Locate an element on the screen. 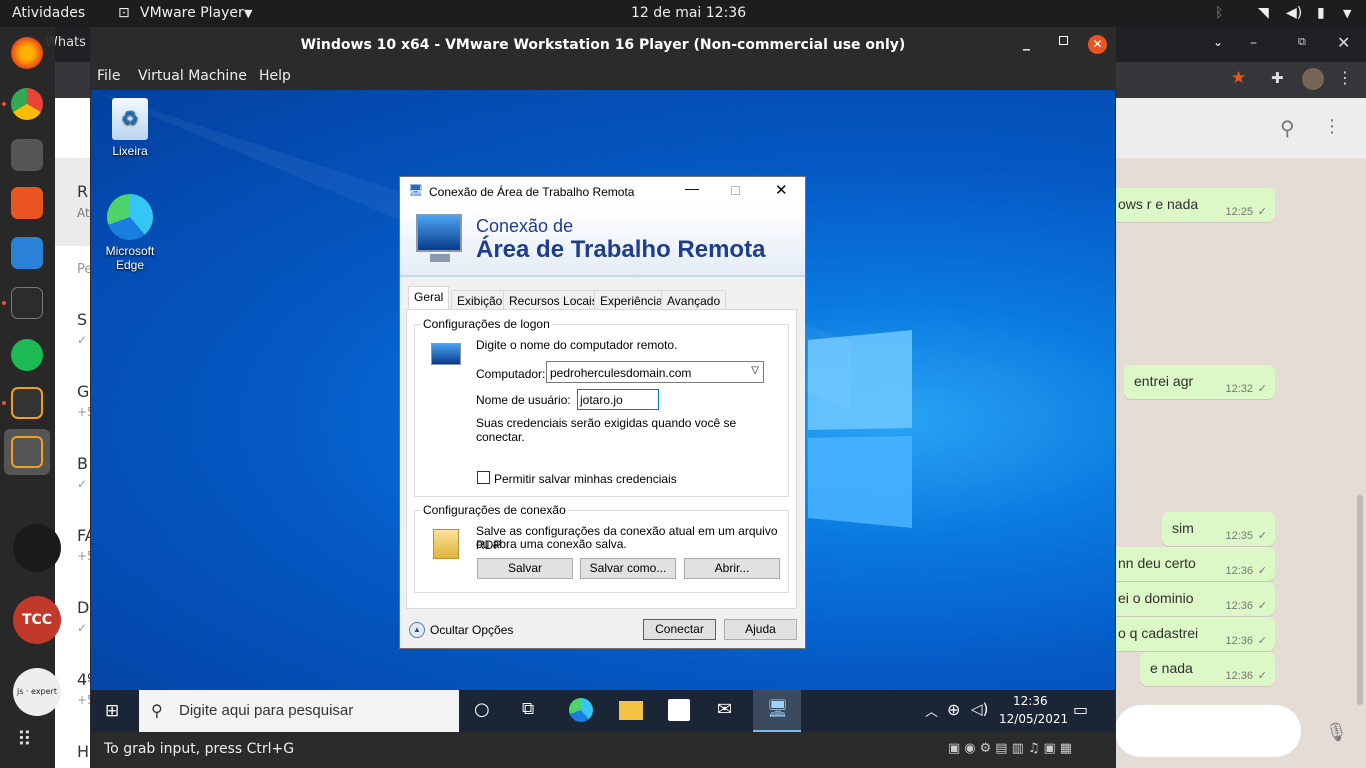 Image resolution: width=1366 pixels, height=768 pixels. help-button: Ajuda is located at coordinates (760, 629).